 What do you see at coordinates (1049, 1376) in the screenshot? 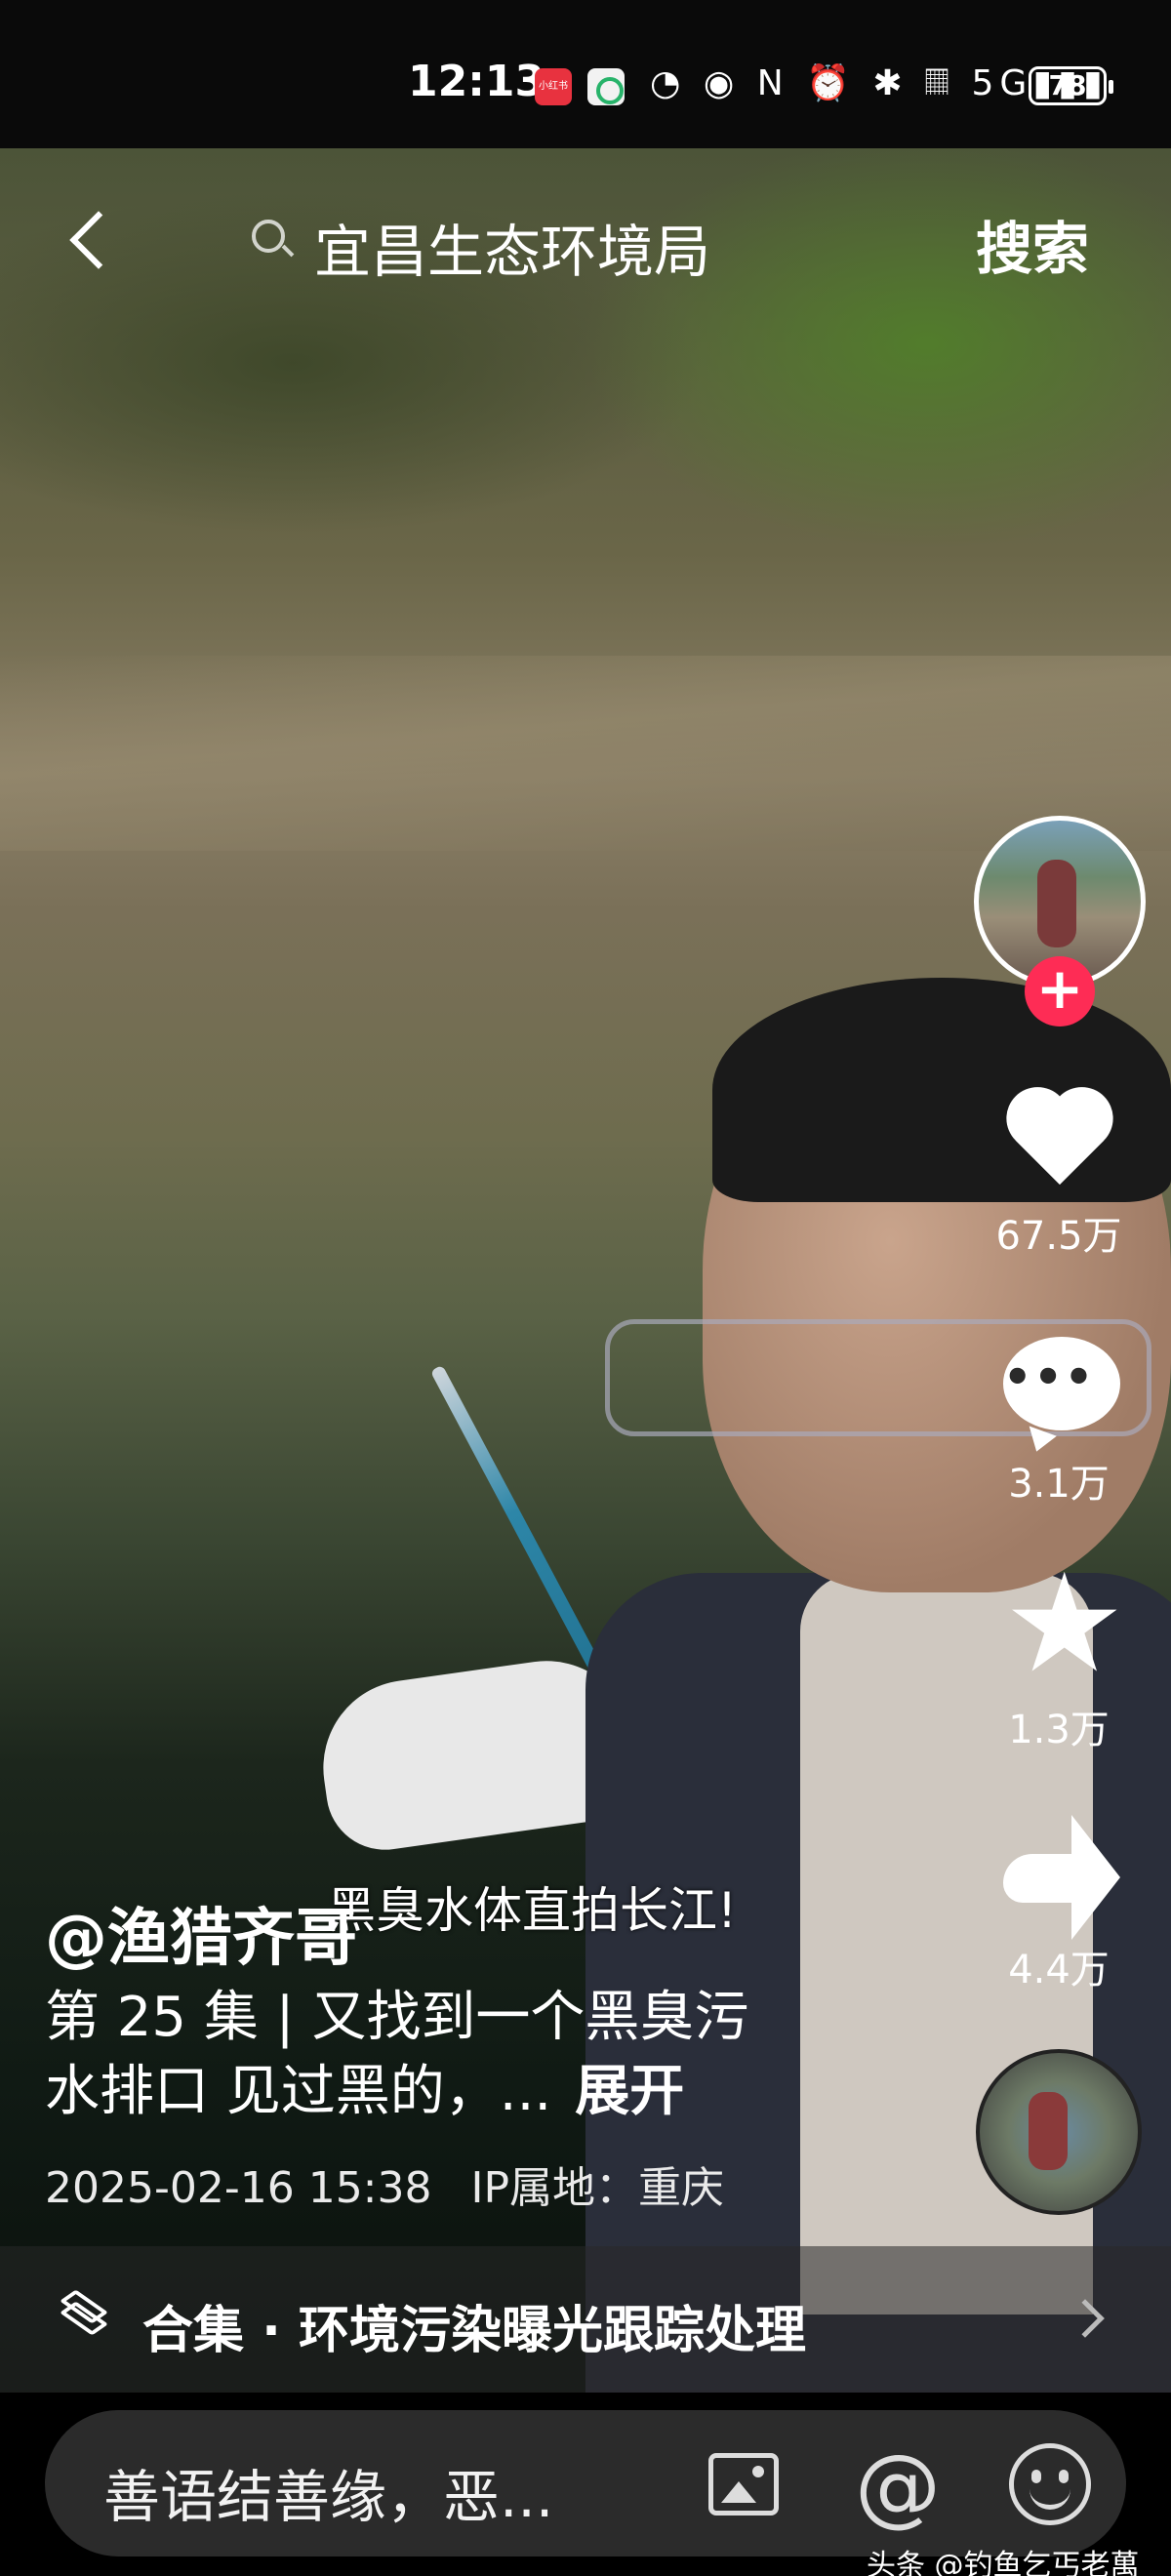
I see `comment-dots: •••` at bounding box center [1049, 1376].